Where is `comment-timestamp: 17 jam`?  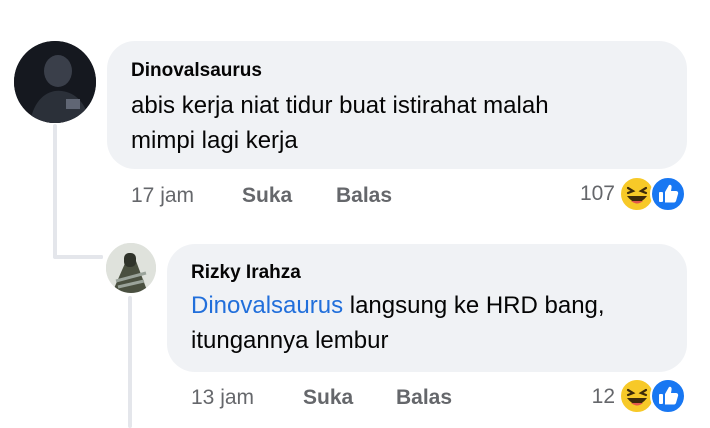 comment-timestamp: 17 jam is located at coordinates (162, 196).